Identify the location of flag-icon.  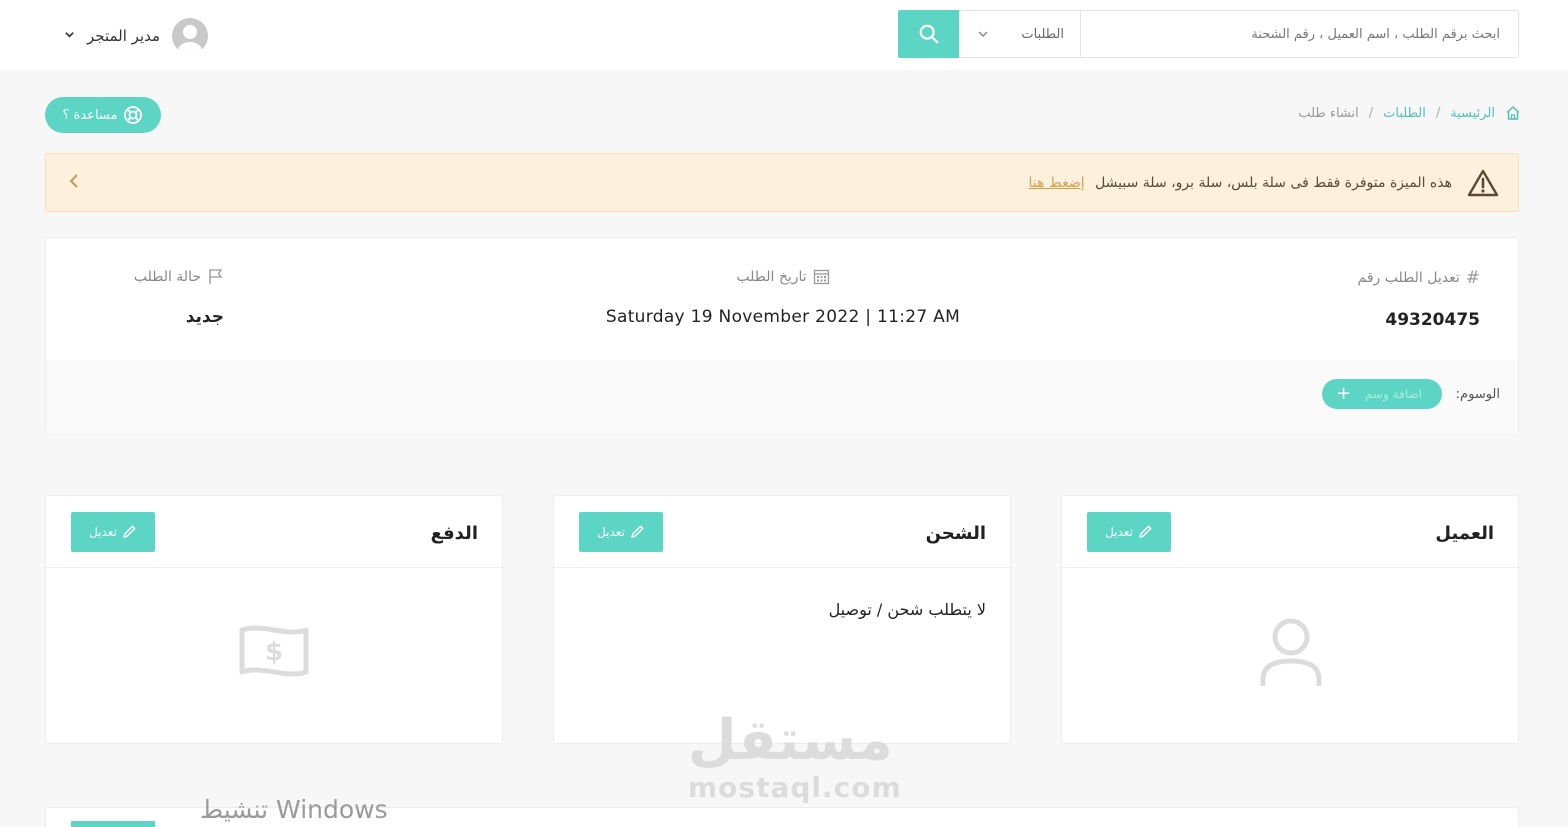
(216, 276).